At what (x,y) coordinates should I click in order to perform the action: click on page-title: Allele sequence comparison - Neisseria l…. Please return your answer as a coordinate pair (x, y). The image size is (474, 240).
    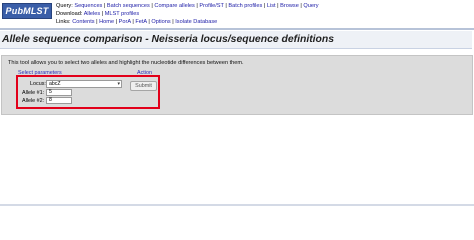
    Looking at the image, I should click on (168, 39).